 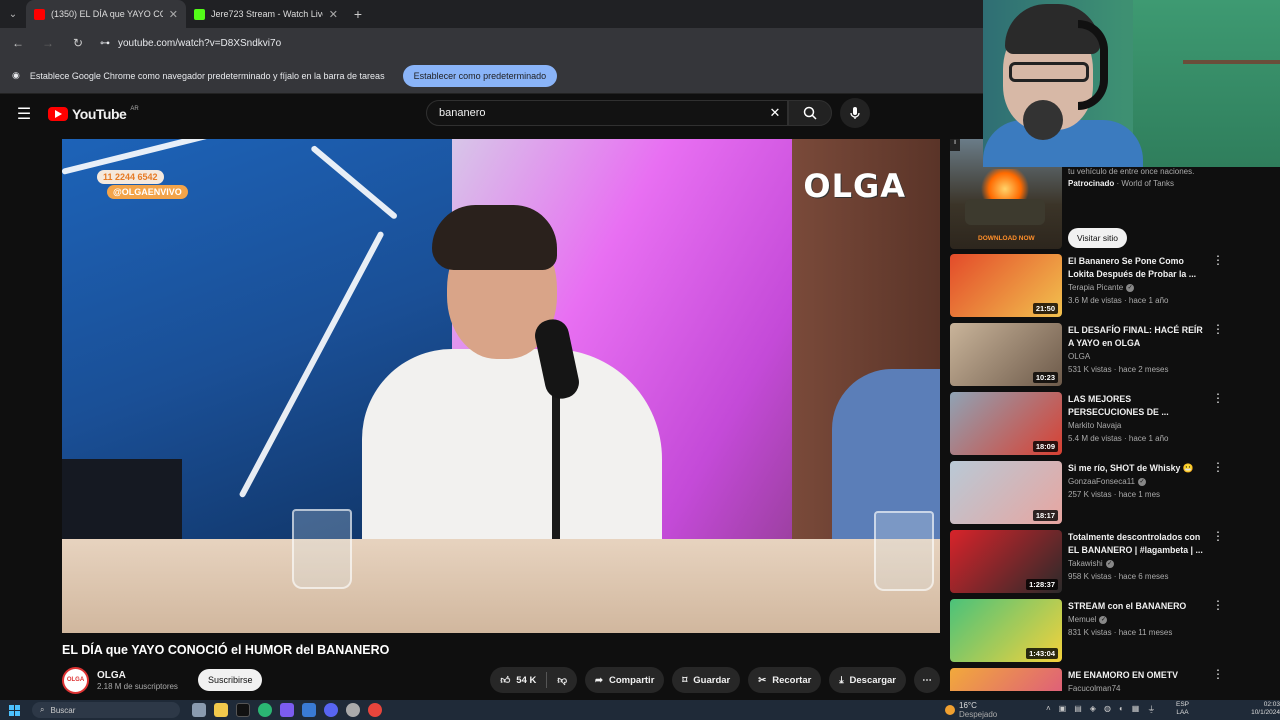 What do you see at coordinates (1120, 632) in the screenshot?
I see `recommendation-stats: 831 K vistas · hace 11 meses` at bounding box center [1120, 632].